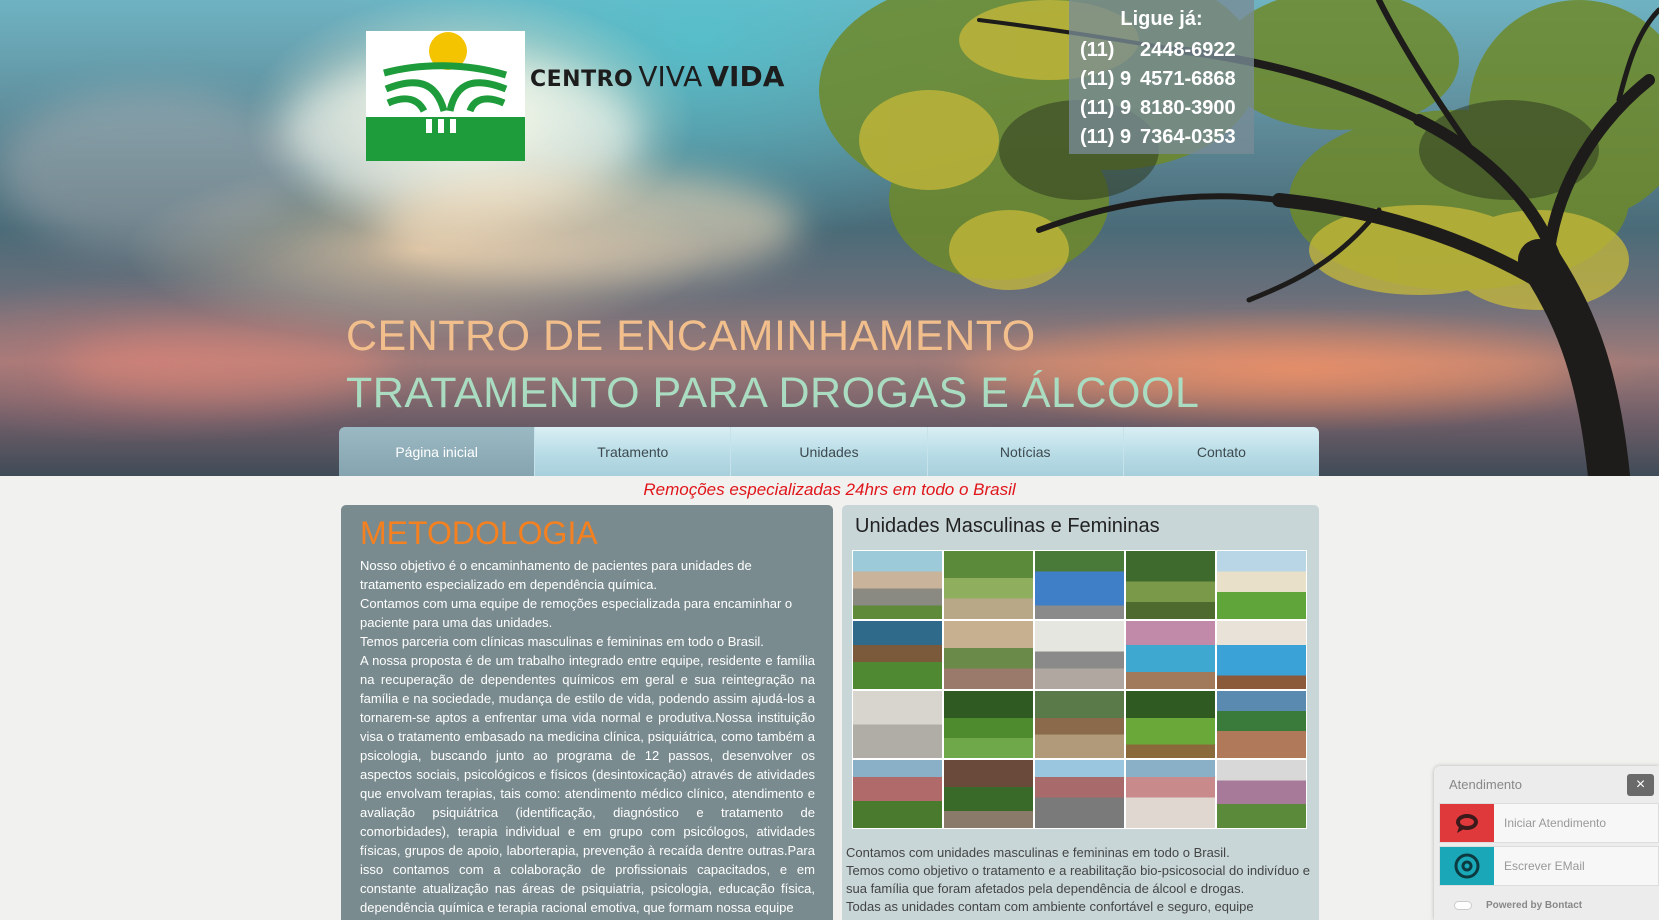 The width and height of the screenshot is (1659, 920). What do you see at coordinates (1555, 823) in the screenshot?
I see `start-chat-label: Iniciar Atendimento` at bounding box center [1555, 823].